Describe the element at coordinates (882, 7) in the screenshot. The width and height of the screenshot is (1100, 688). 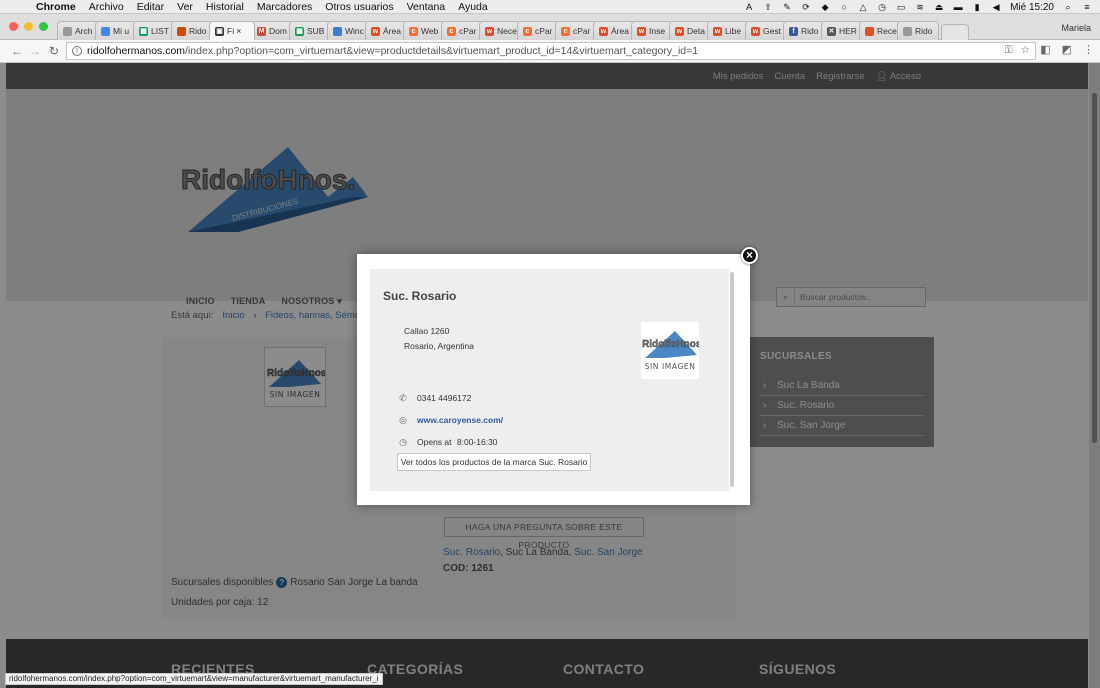
I see `time-machine-icon: ◷` at that location.